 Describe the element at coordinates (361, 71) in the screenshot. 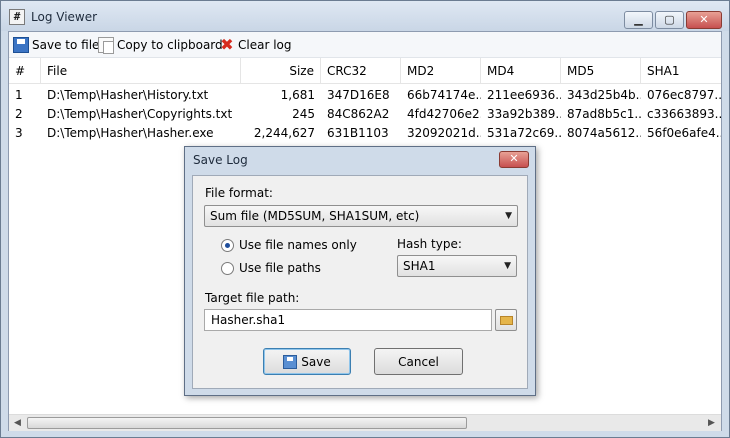

I see `column-header-crc32: CRC32` at that location.